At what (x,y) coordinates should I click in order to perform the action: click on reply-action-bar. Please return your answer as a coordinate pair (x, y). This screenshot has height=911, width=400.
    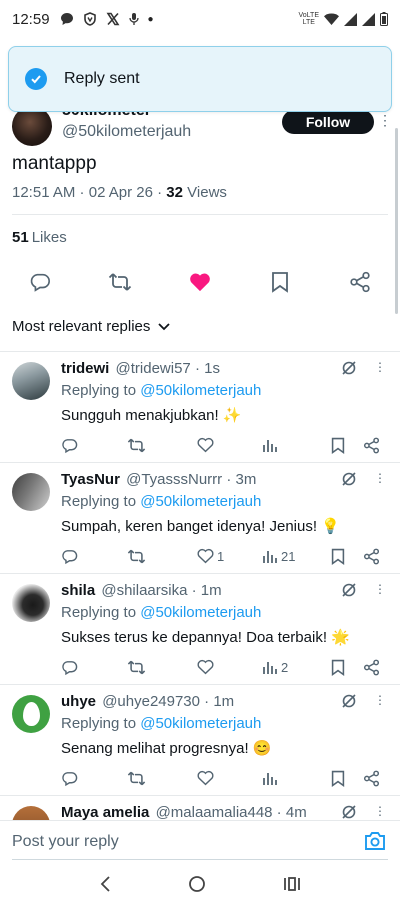
    Looking at the image, I should click on (221, 778).